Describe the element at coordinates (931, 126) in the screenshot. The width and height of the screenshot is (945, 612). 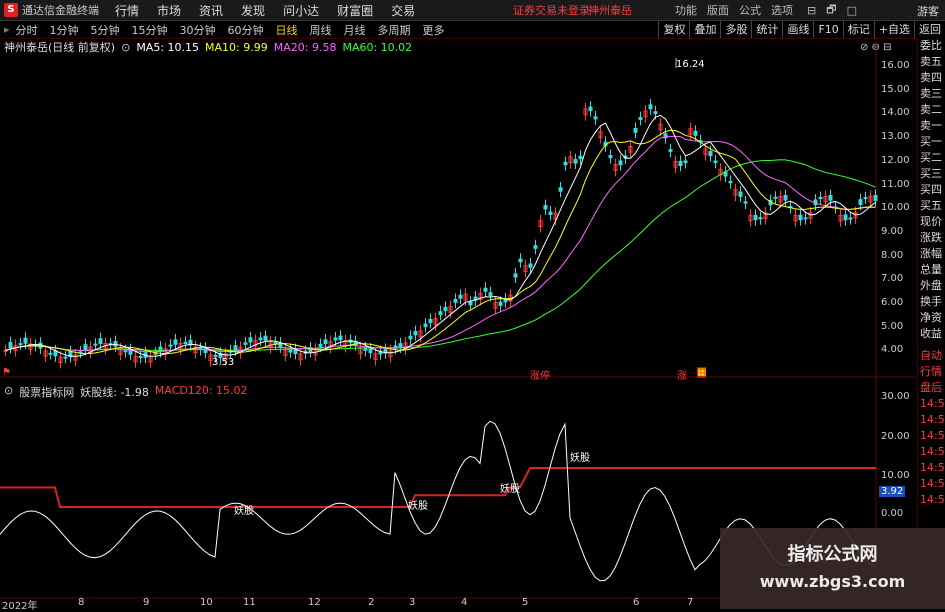
I see `side-panel-item: 卖一` at that location.